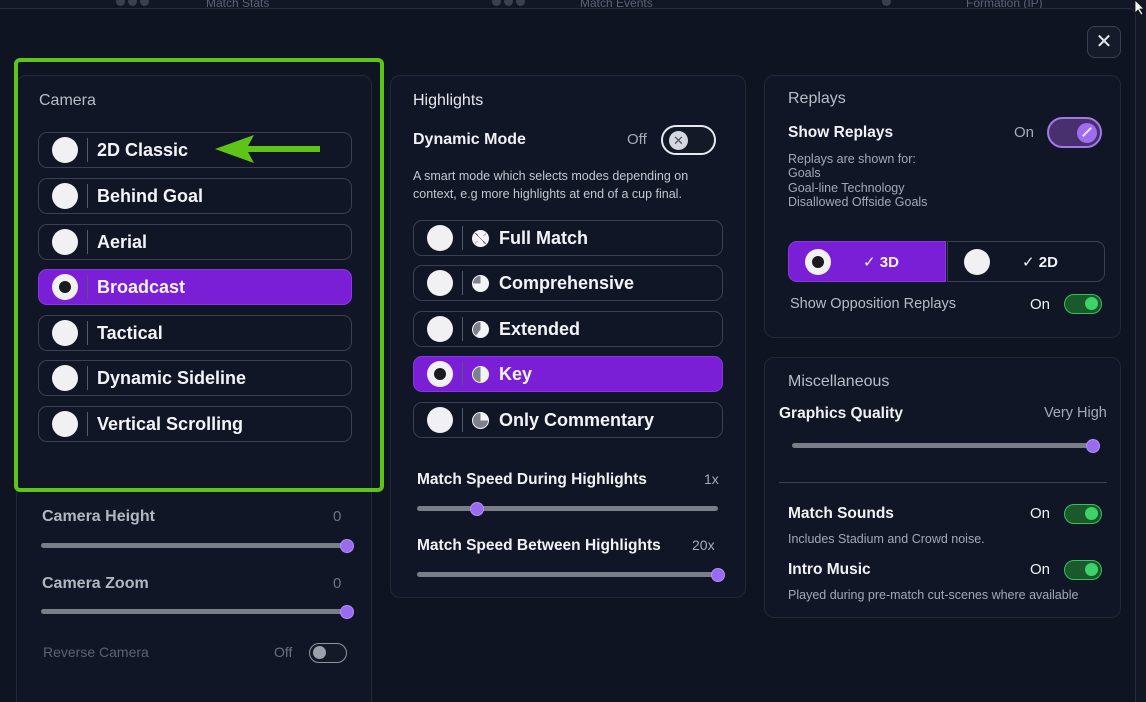 This screenshot has height=702, width=1146. I want to click on highlights-title: Highlights, so click(448, 100).